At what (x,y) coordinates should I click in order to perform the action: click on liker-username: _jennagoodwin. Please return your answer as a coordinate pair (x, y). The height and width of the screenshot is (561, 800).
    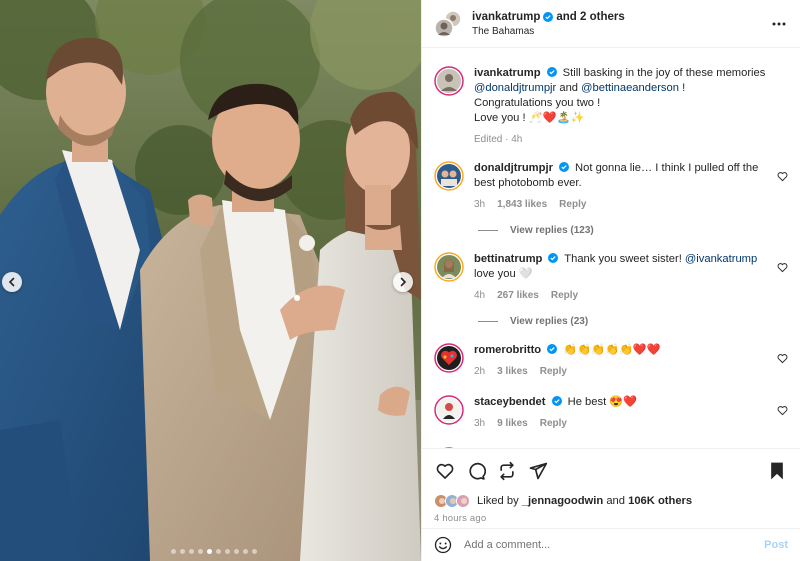
    Looking at the image, I should click on (562, 501).